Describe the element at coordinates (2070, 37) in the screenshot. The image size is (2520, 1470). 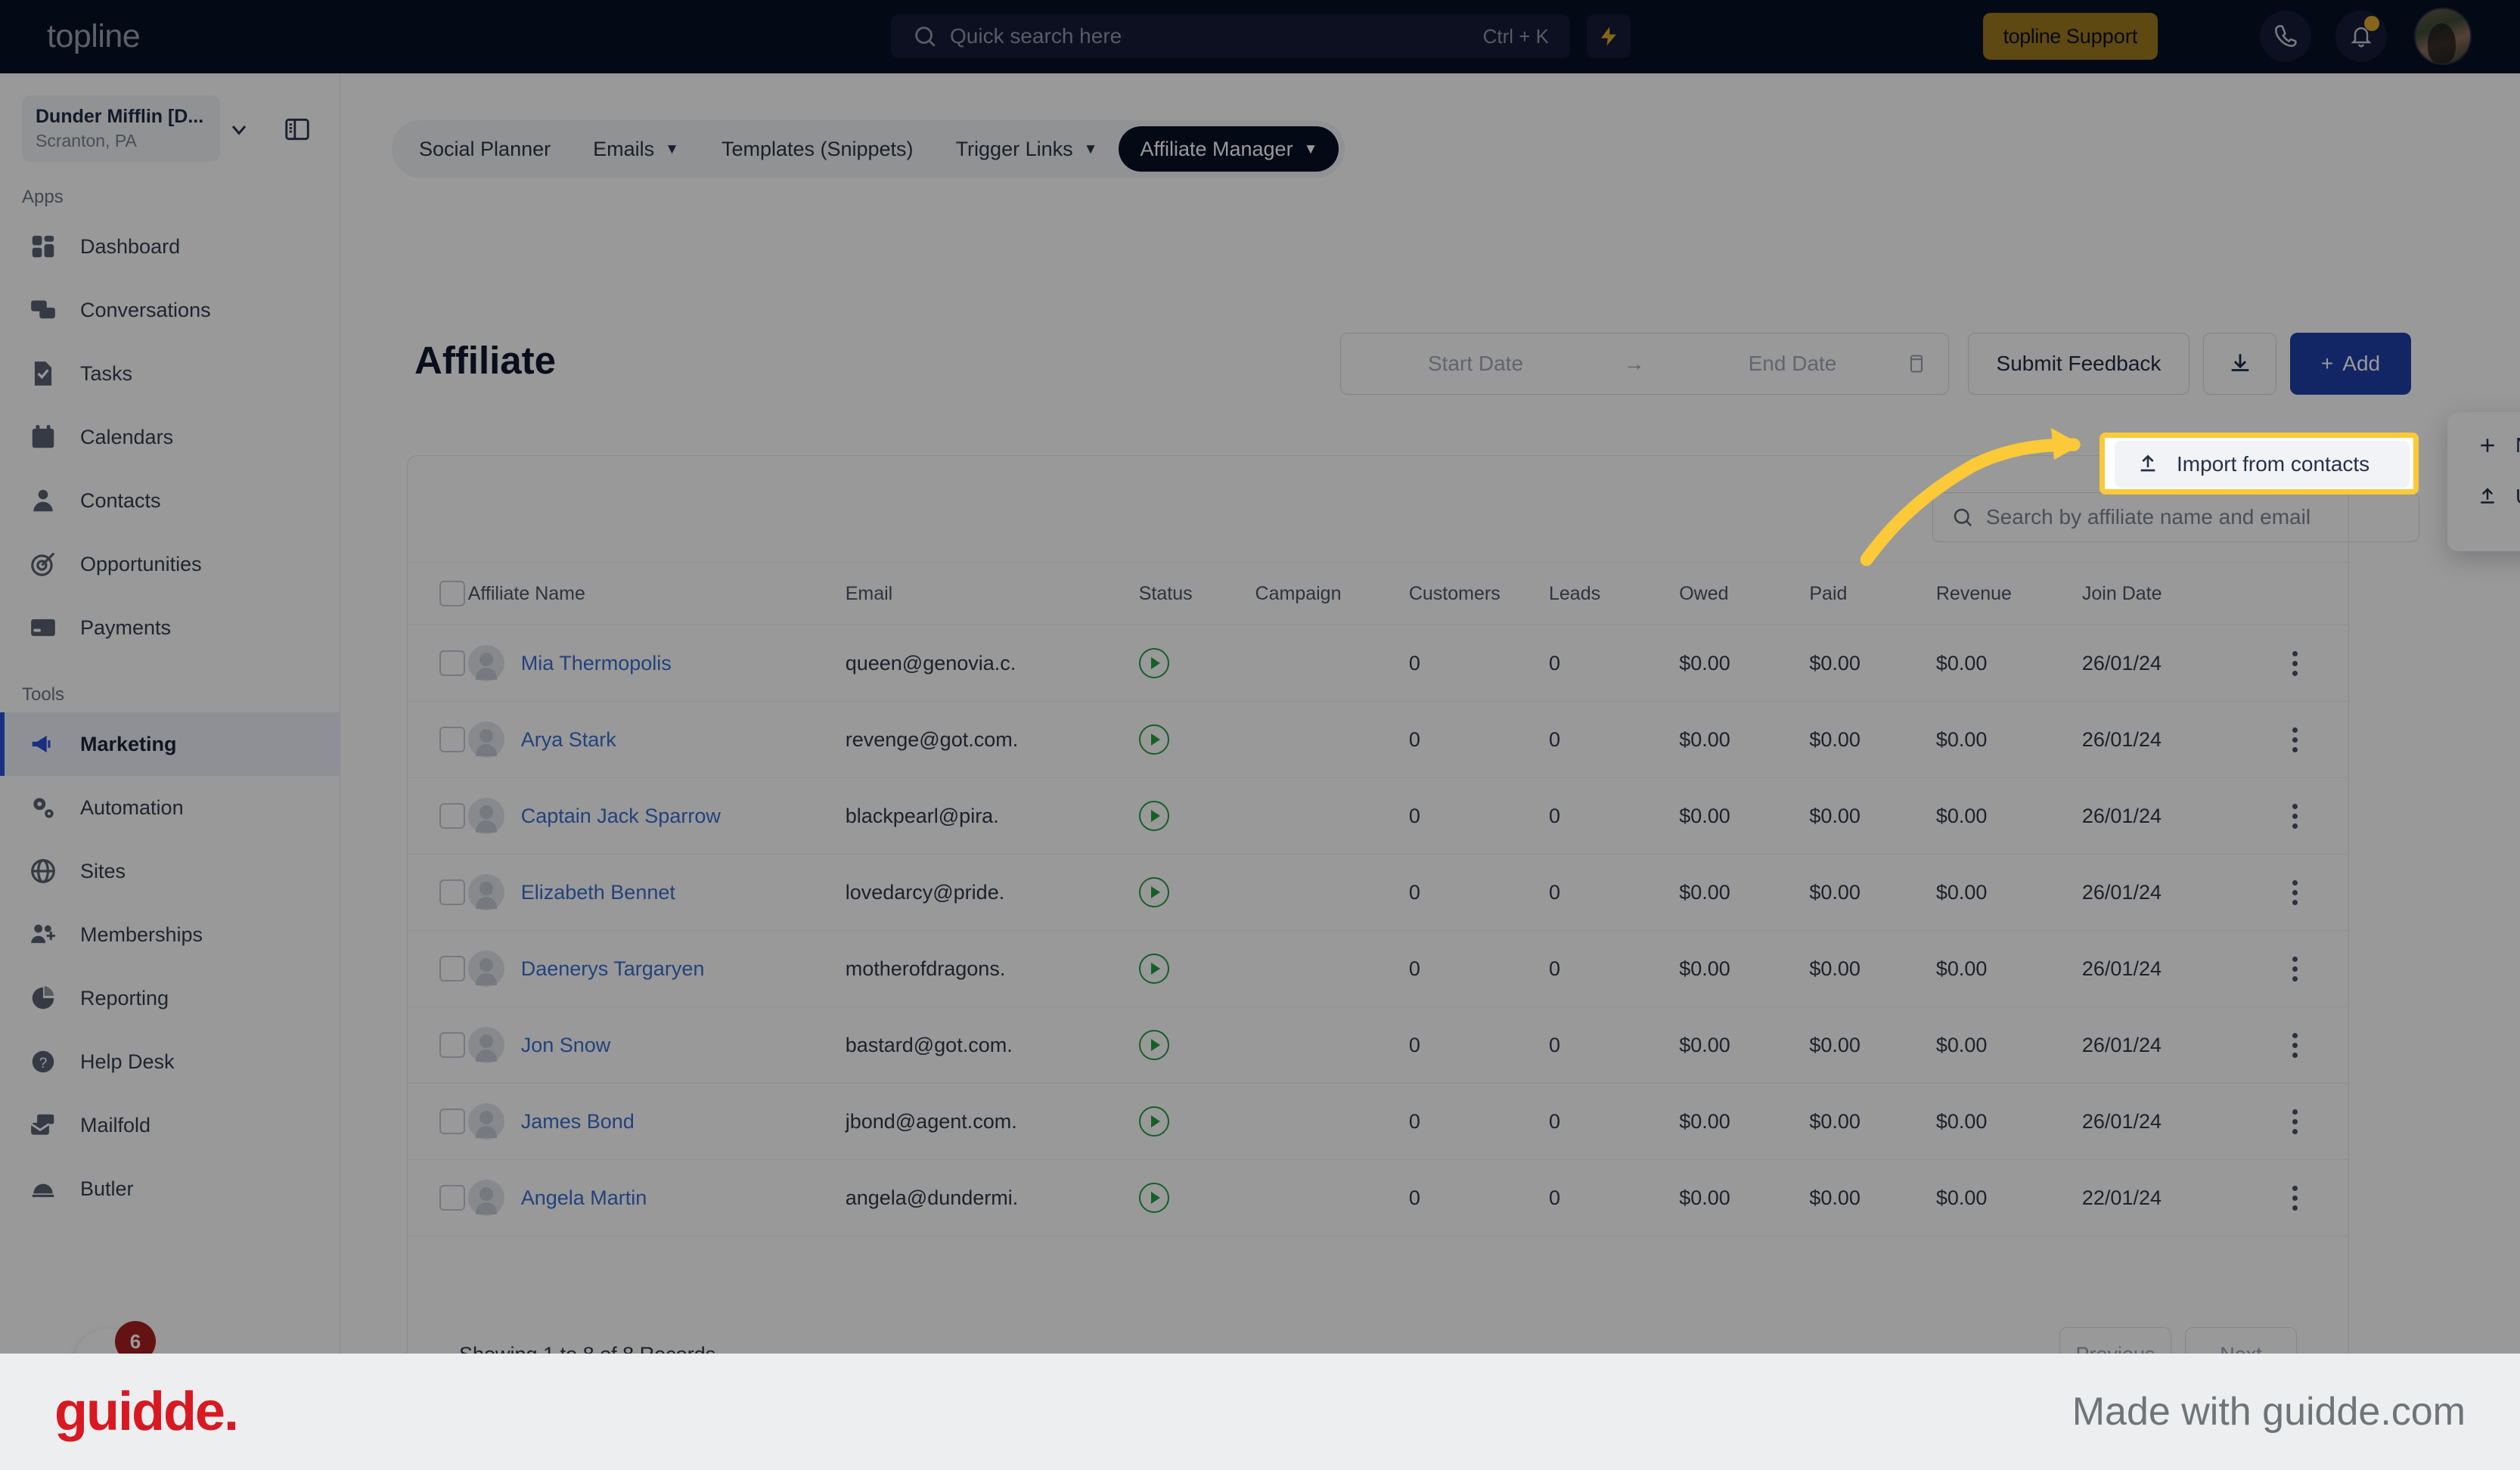
I see `support-button: topline Support` at that location.